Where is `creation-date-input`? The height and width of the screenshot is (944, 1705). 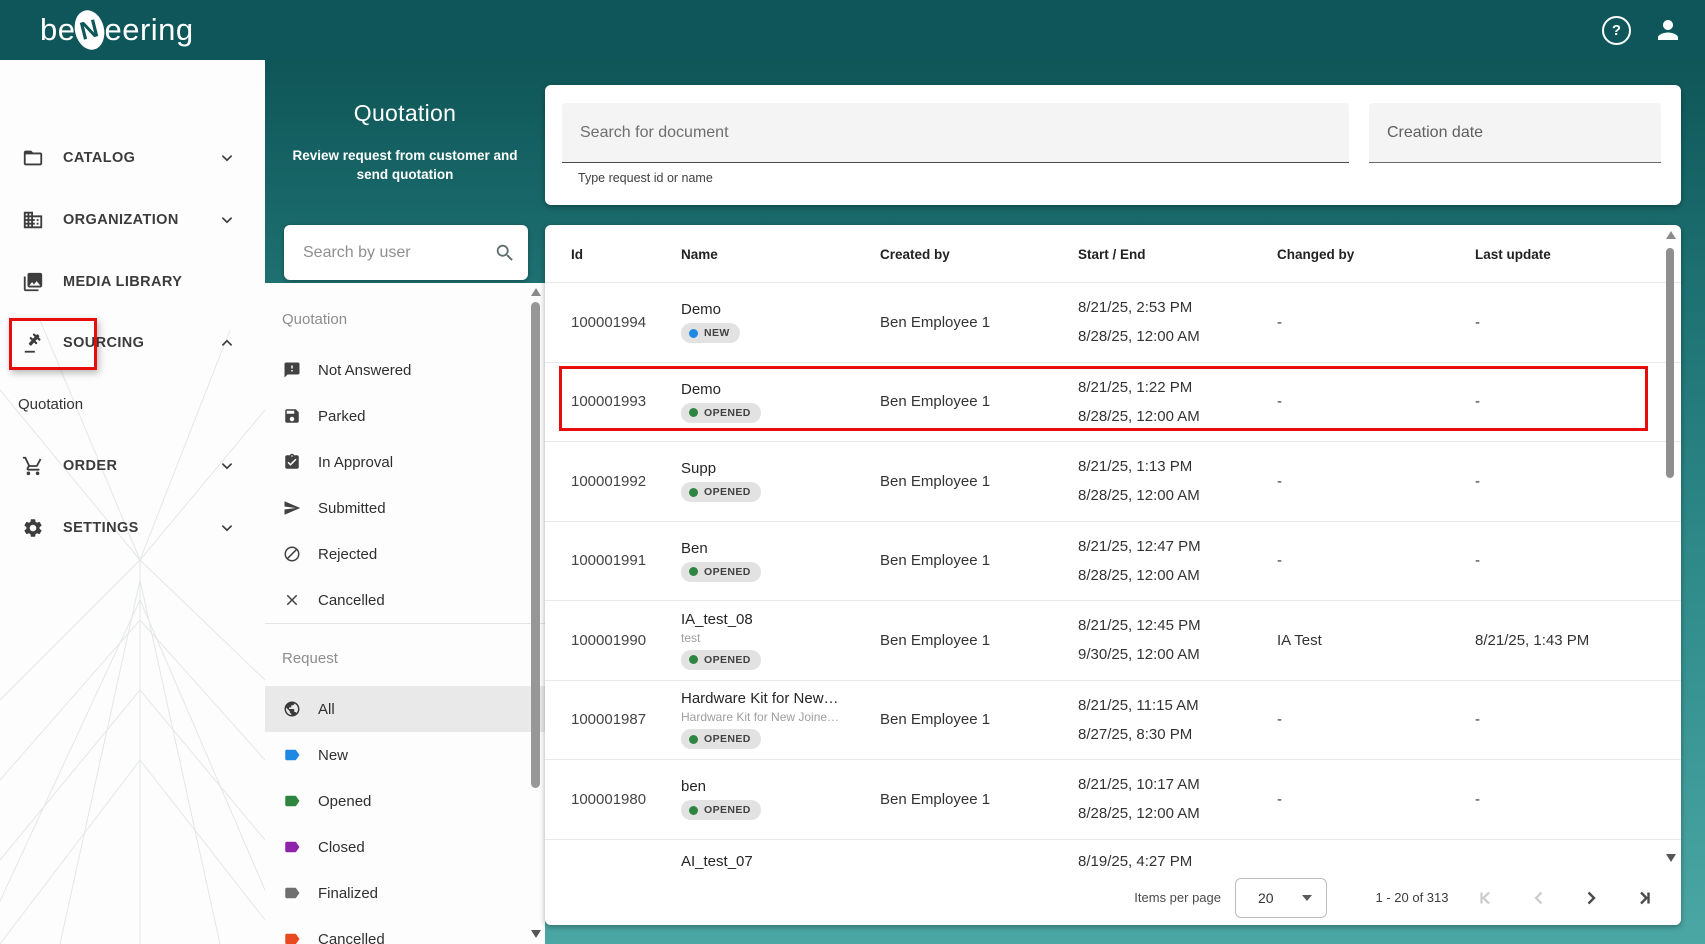 creation-date-input is located at coordinates (1512, 132).